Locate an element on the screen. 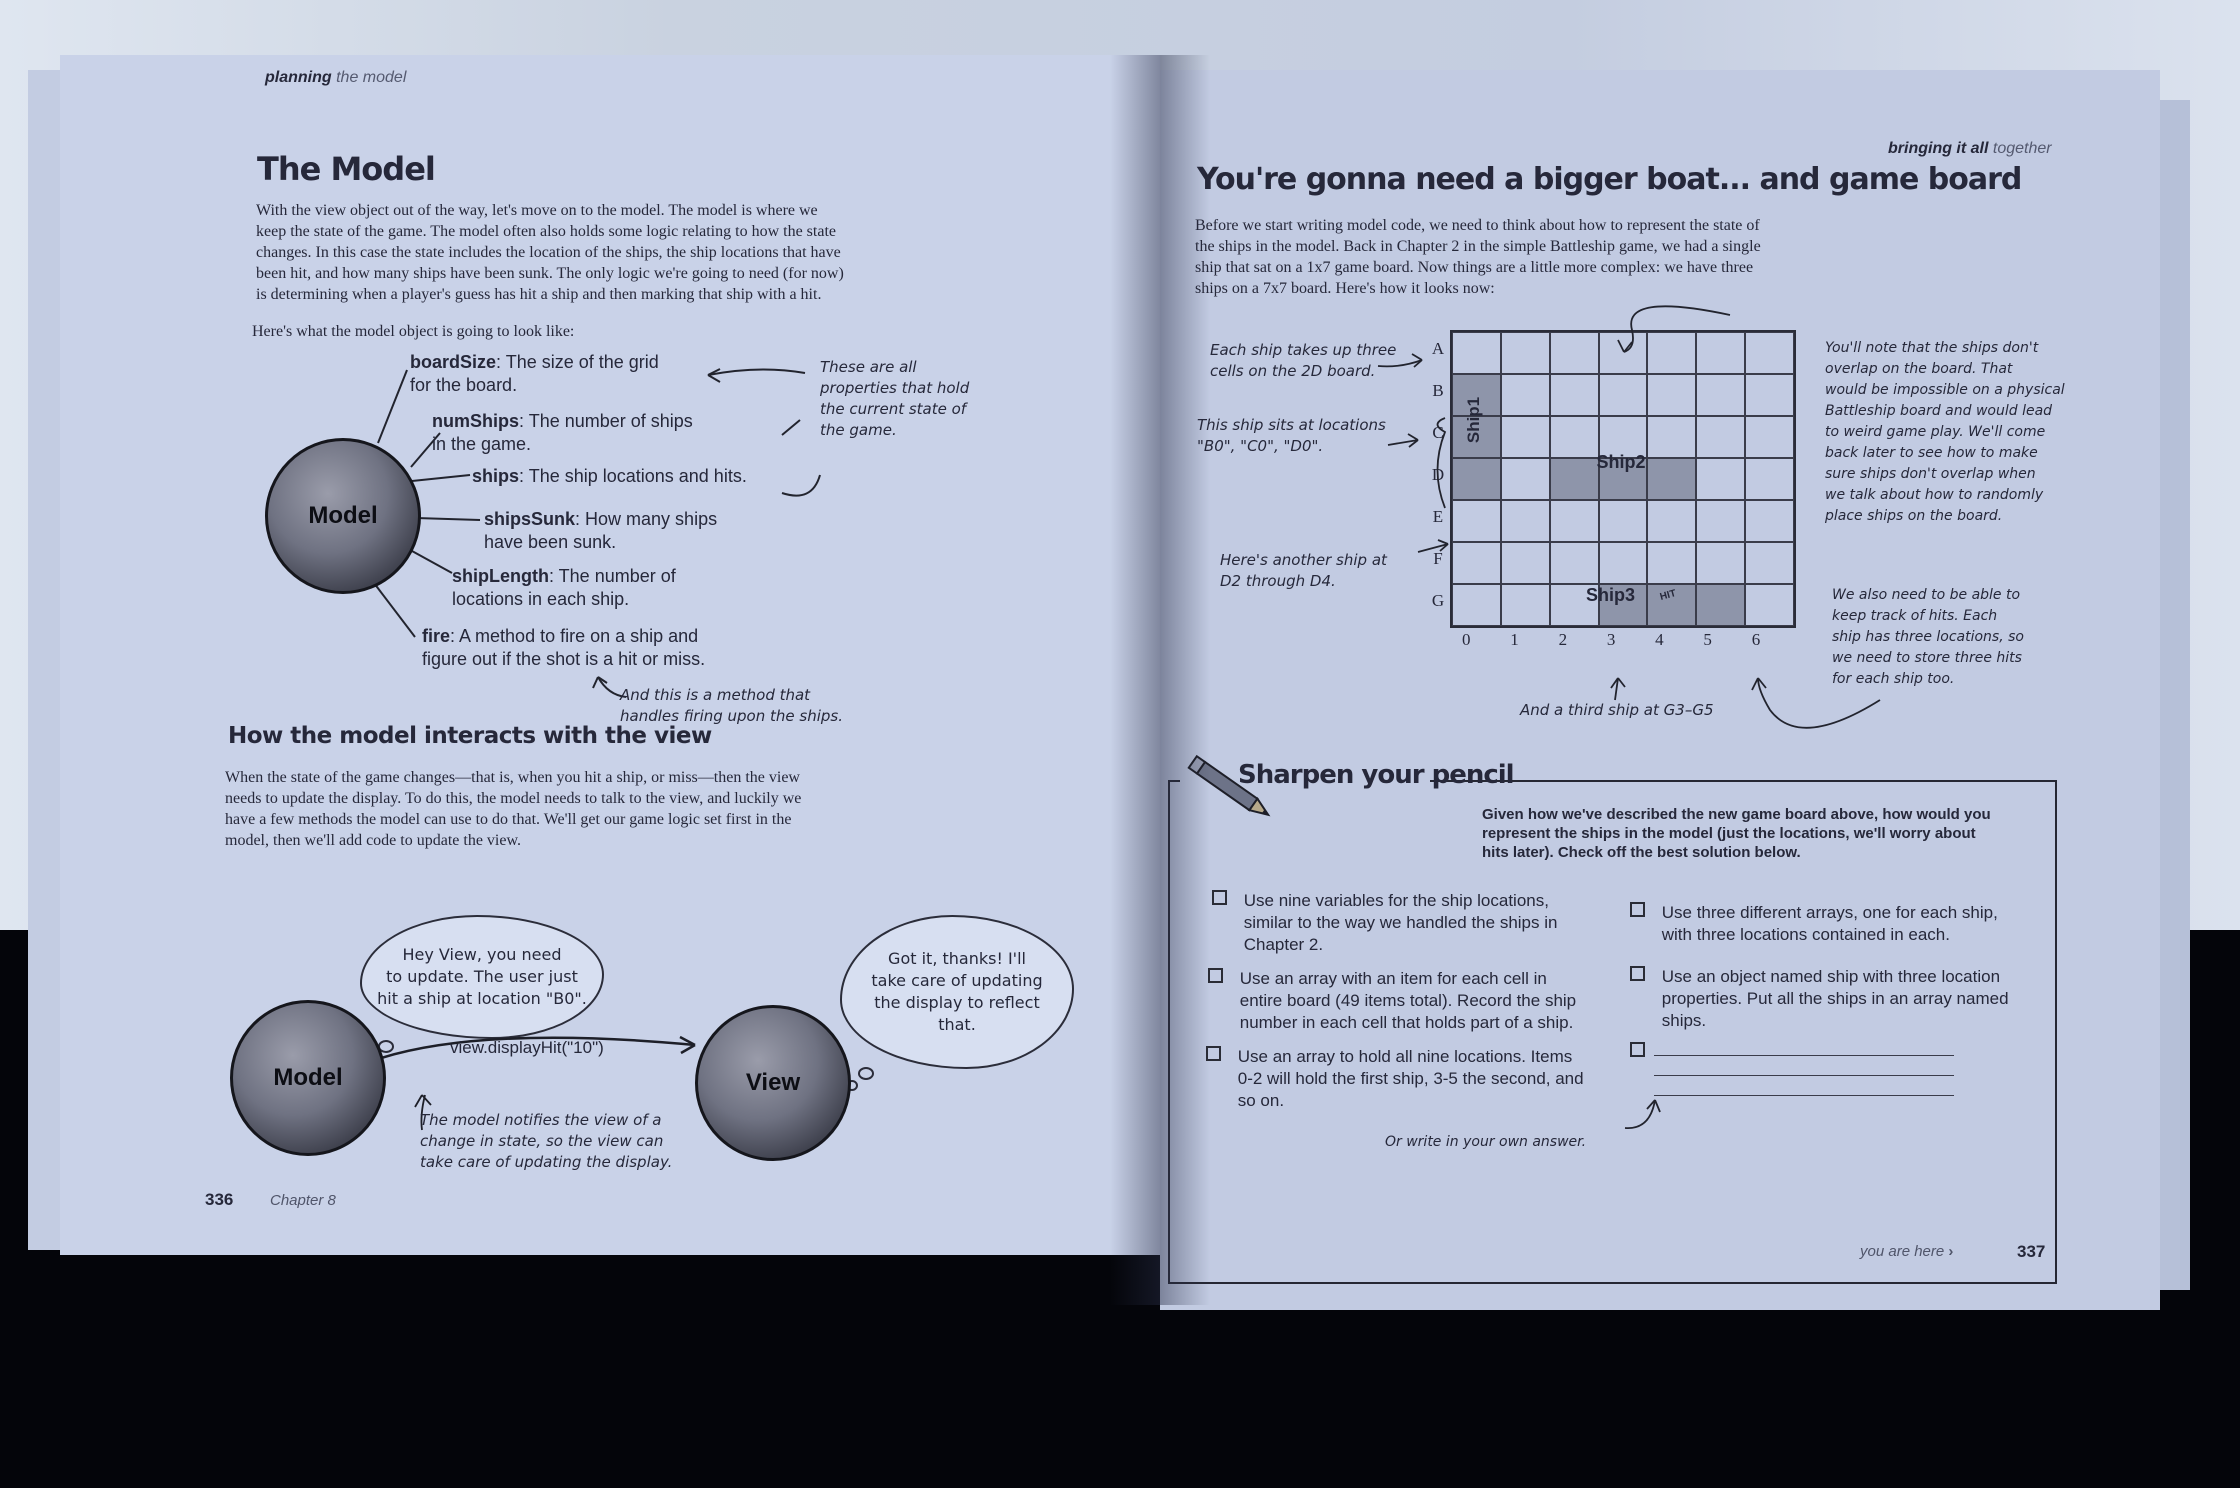 Image resolution: width=2240 pixels, height=1488 pixels. footer-label: you are here › is located at coordinates (1906, 1251).